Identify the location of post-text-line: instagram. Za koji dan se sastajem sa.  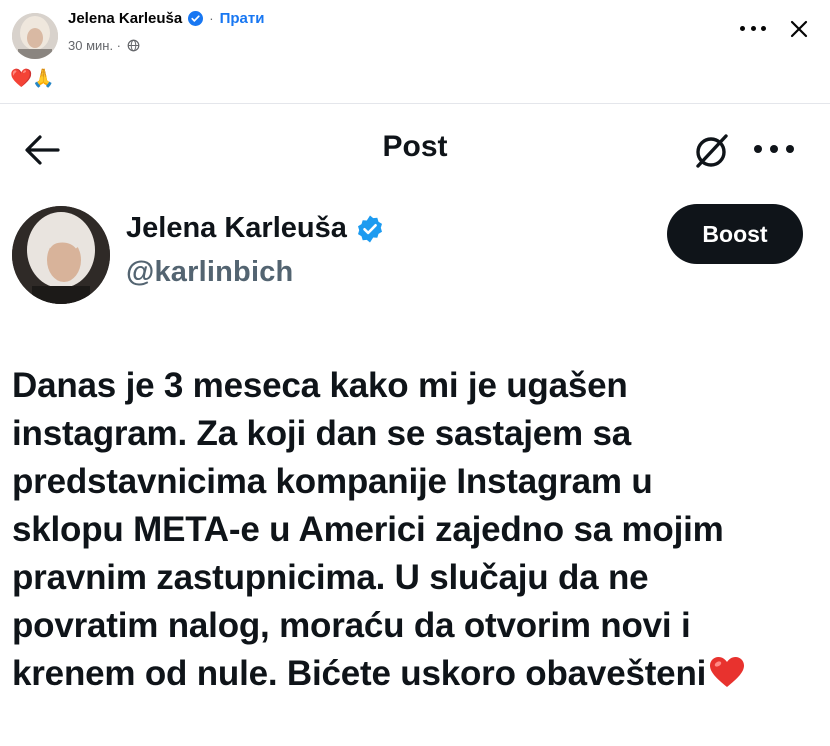
(321, 433).